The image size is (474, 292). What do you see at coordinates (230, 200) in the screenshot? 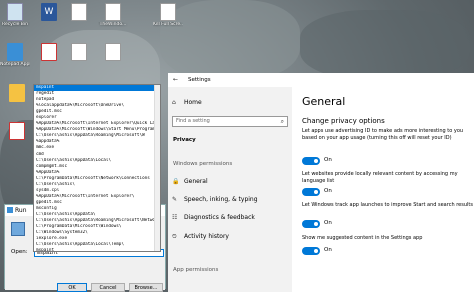
I see `sidebar-item-speech: ✎ Speech, inking, & typing` at bounding box center [230, 200].